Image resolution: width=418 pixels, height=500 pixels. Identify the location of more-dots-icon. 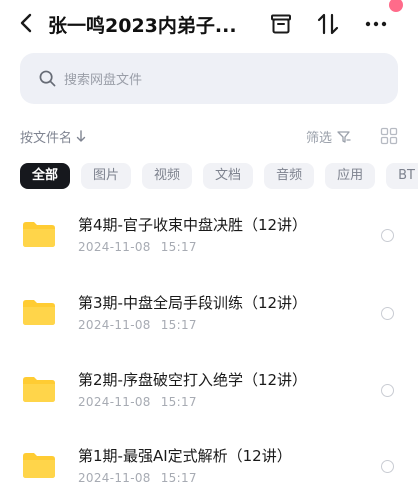
(376, 24).